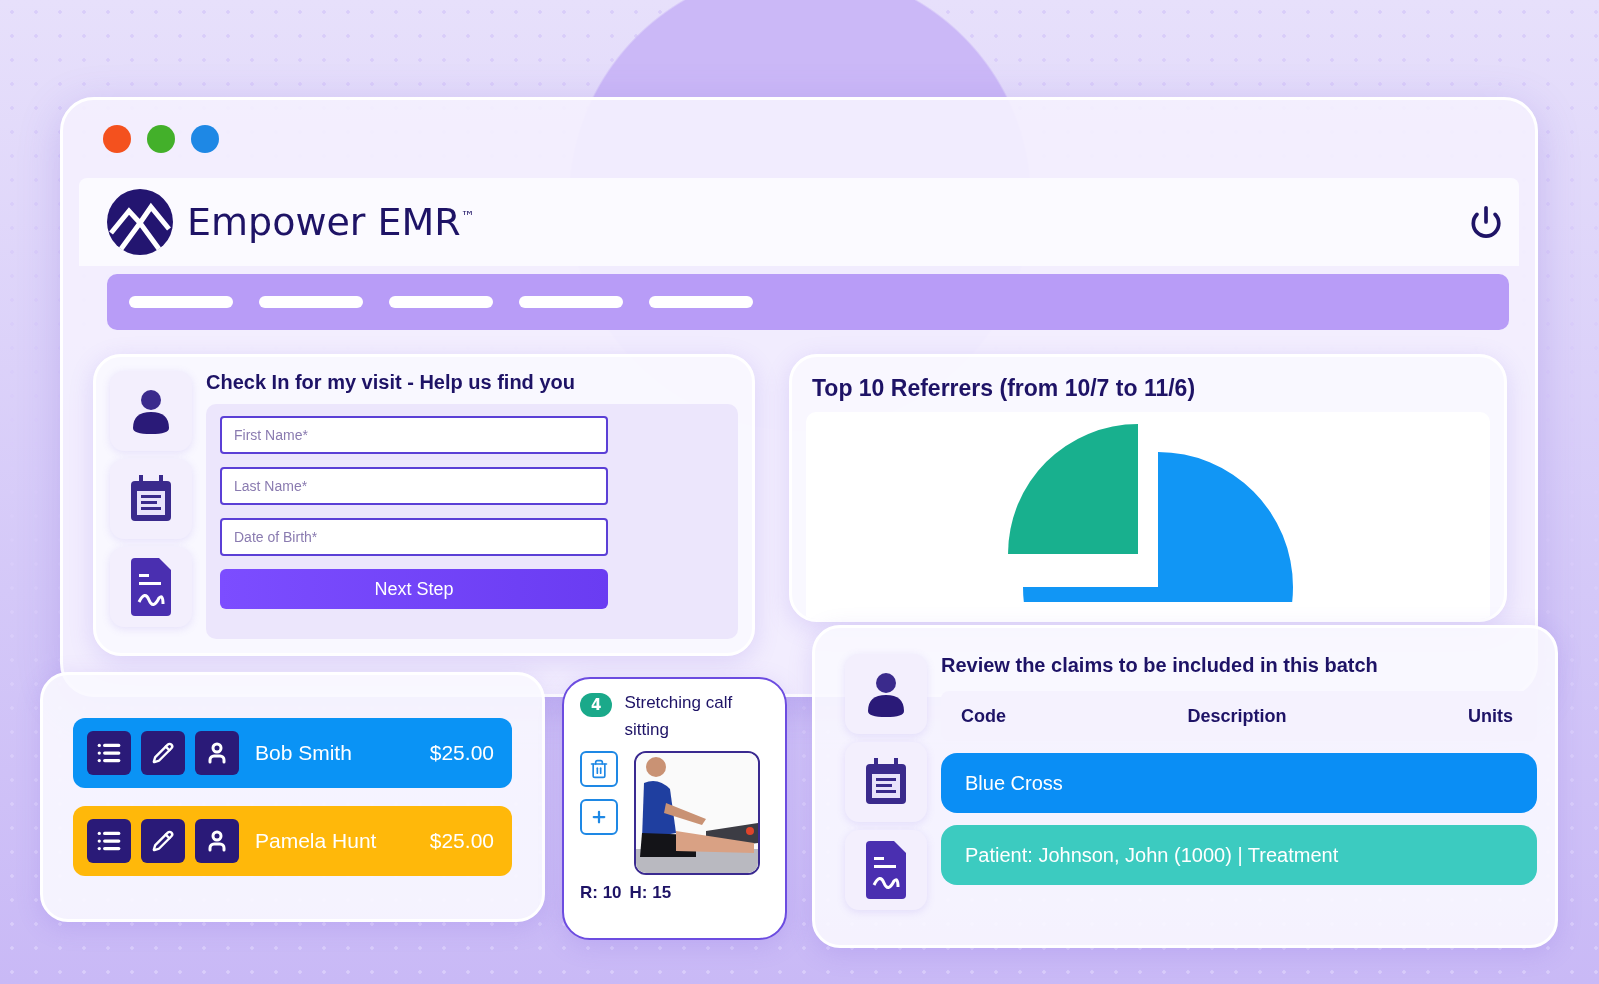 The height and width of the screenshot is (984, 1599). I want to click on reps-label: R: 10, so click(601, 893).